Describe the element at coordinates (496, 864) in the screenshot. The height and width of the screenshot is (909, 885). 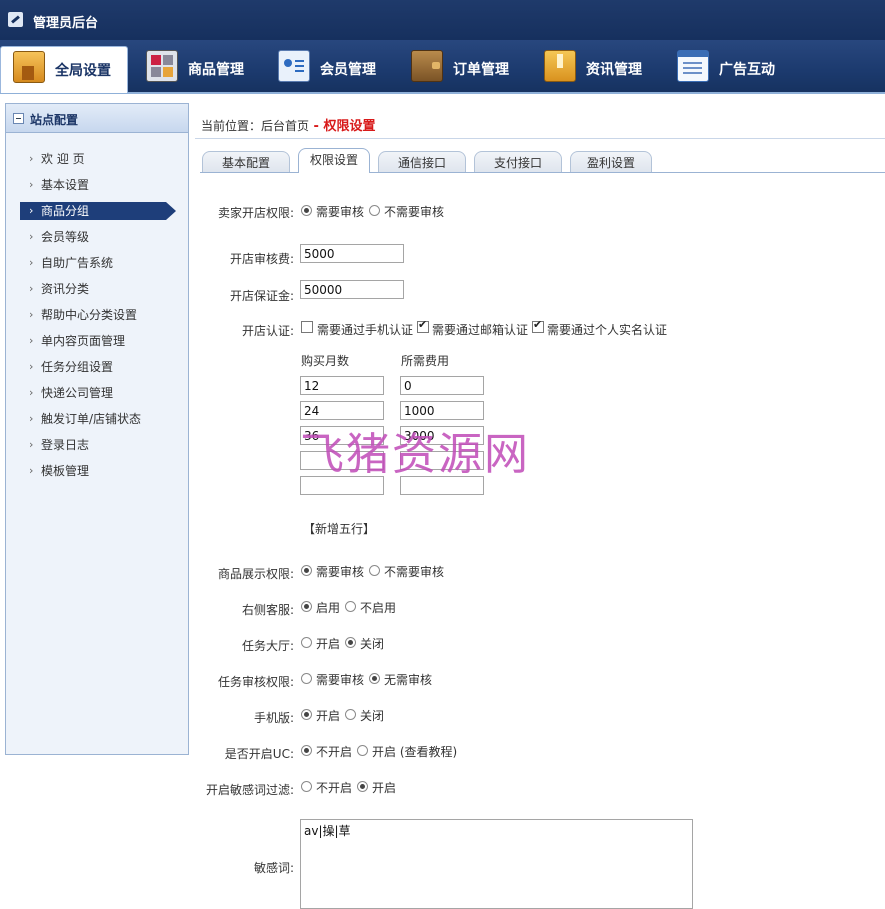
I see `sensitive-words-textarea: av|操|草` at that location.